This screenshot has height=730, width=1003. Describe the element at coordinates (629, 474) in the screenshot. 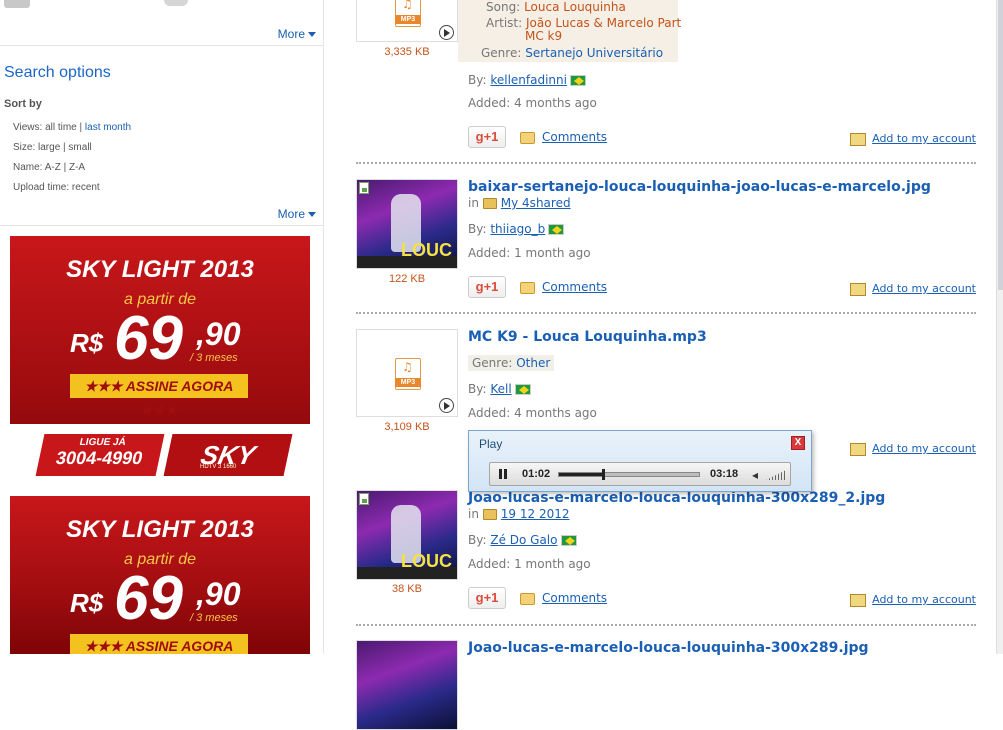

I see `seek-bar` at that location.